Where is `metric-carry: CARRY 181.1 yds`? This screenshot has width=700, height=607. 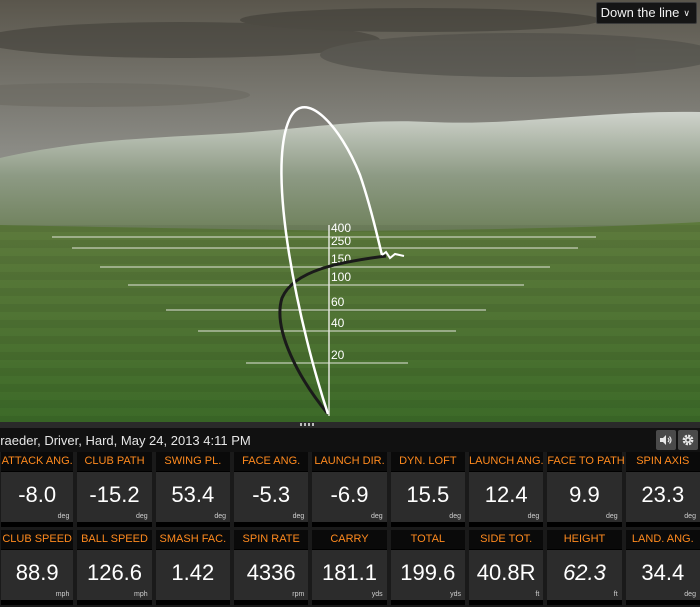 metric-carry: CARRY 181.1 yds is located at coordinates (349, 567).